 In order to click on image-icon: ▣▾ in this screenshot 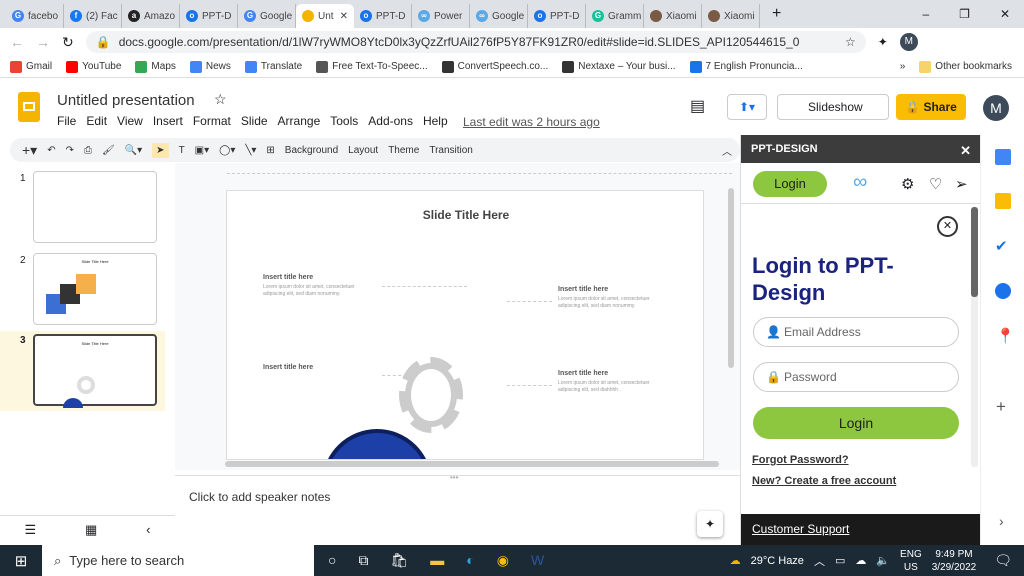, I will do `click(202, 150)`.